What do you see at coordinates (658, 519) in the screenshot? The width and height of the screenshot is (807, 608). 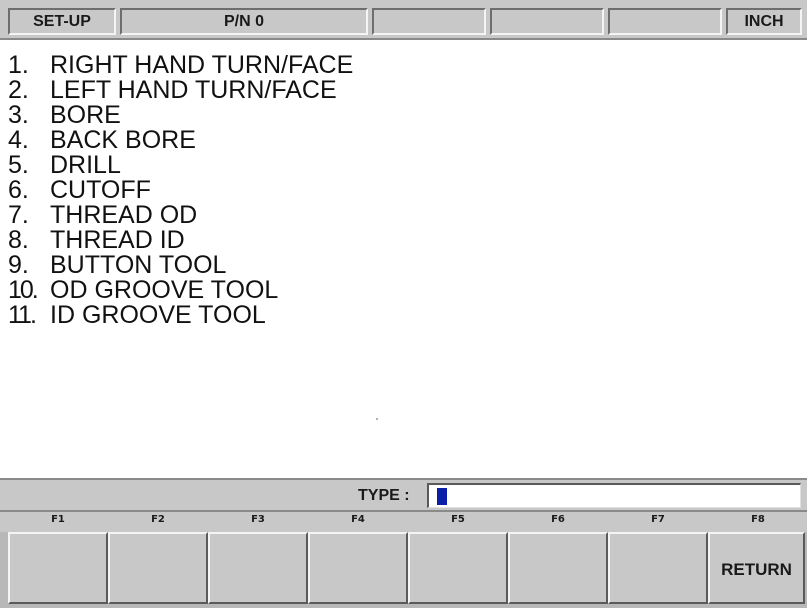 I see `fkey-label-f7: F7` at bounding box center [658, 519].